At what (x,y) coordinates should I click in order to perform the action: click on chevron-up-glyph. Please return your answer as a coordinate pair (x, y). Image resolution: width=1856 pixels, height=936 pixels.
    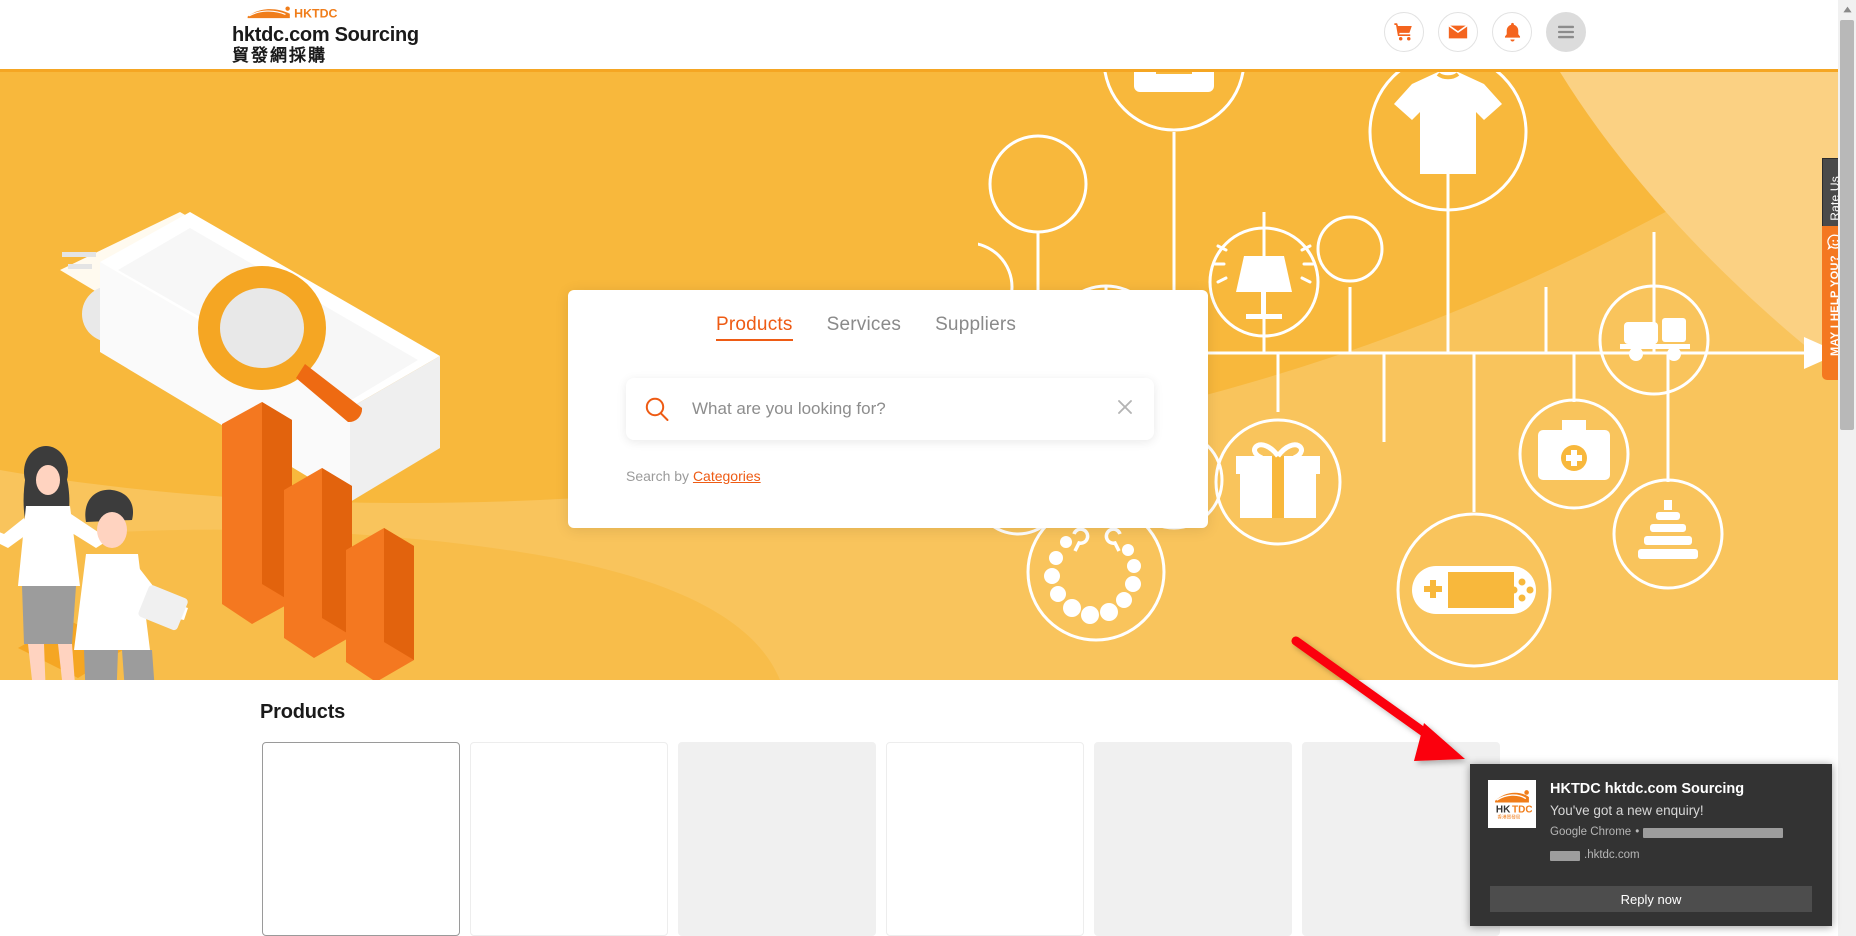
    Looking at the image, I should click on (1847, 9).